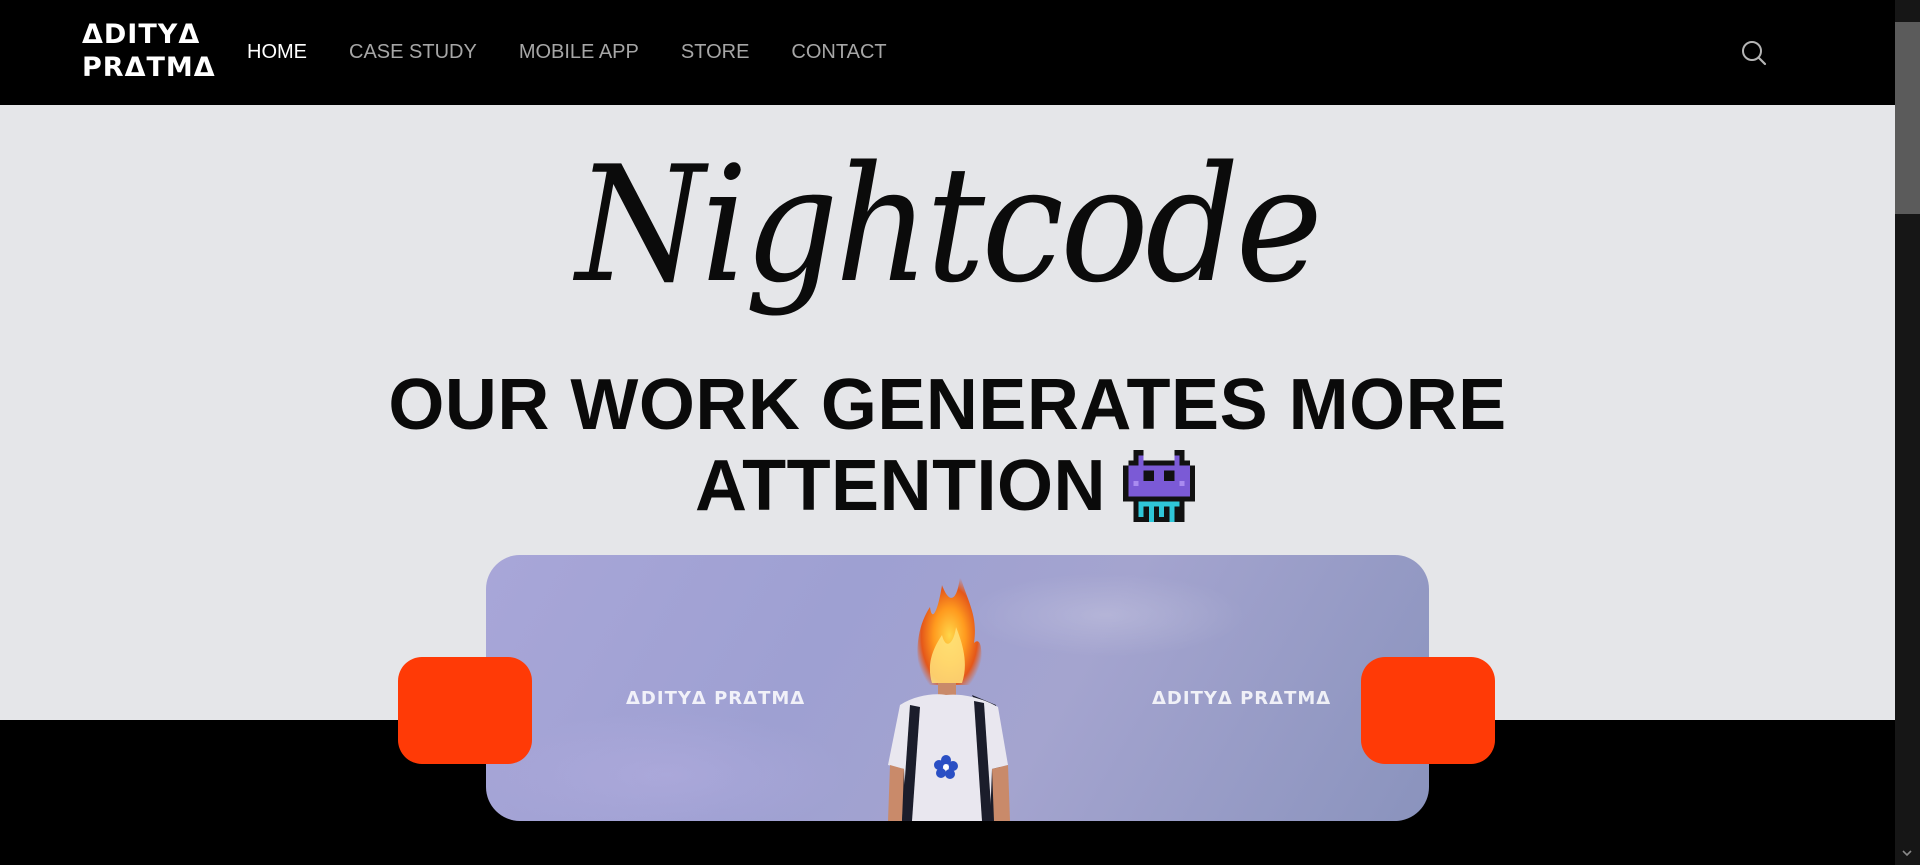 This screenshot has width=1920, height=865. What do you see at coordinates (1242, 698) in the screenshot?
I see `watermark-right: ΔDITYΔ PRΔTMΔ` at bounding box center [1242, 698].